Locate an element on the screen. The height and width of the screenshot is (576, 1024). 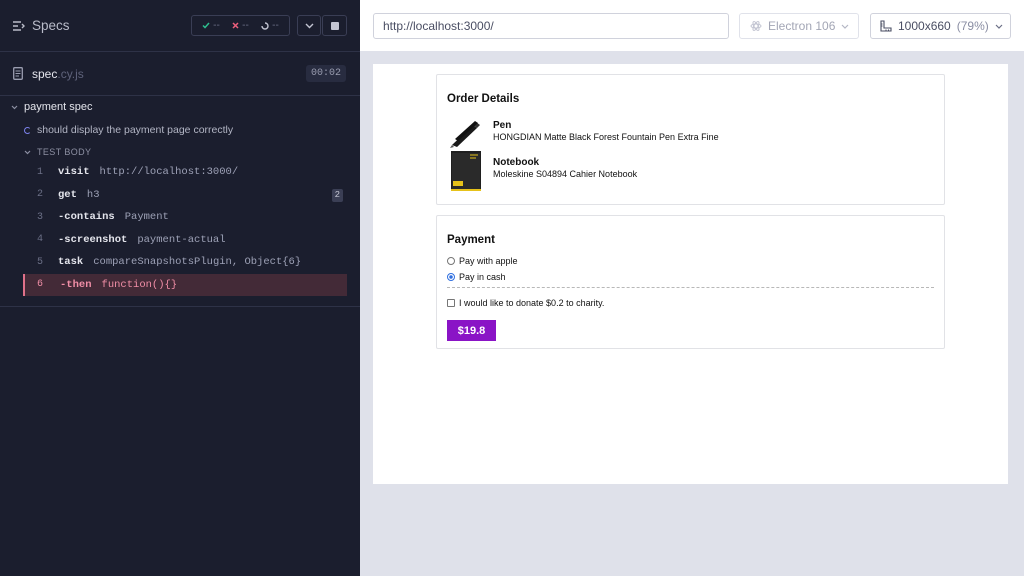
command-number: 4 is located at coordinates (40, 240).